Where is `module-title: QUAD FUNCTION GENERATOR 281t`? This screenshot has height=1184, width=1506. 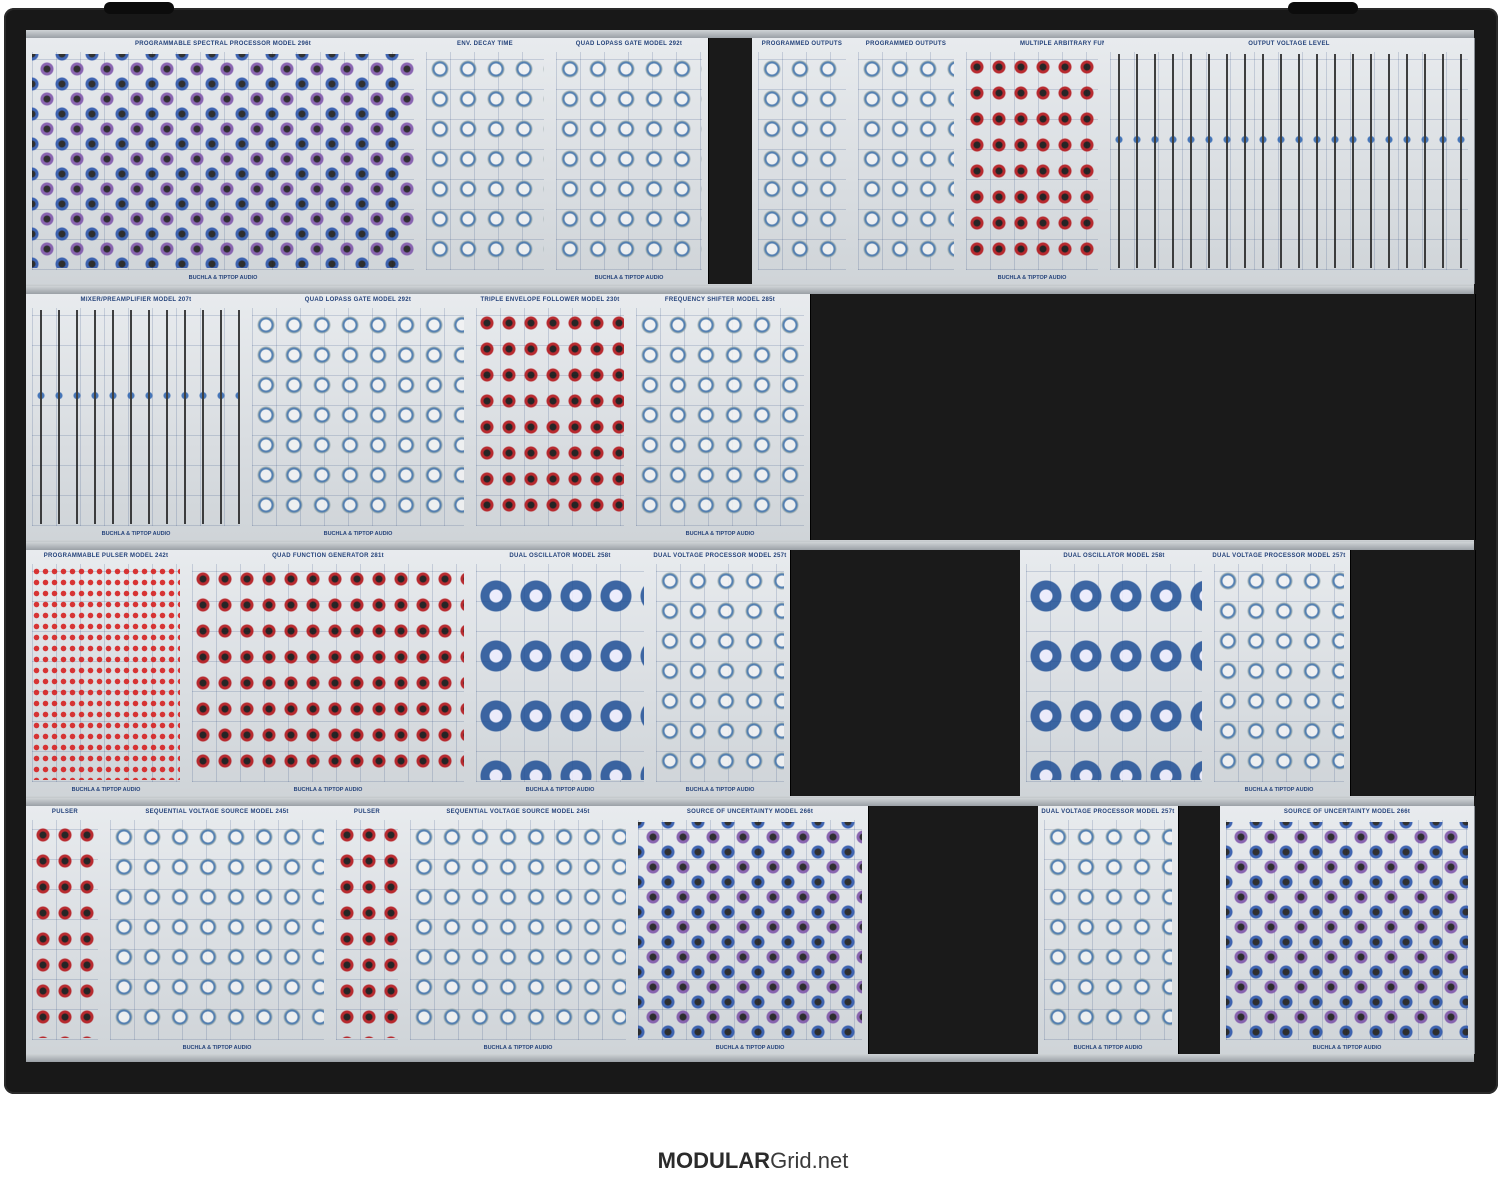 module-title: QUAD FUNCTION GENERATOR 281t is located at coordinates (328, 556).